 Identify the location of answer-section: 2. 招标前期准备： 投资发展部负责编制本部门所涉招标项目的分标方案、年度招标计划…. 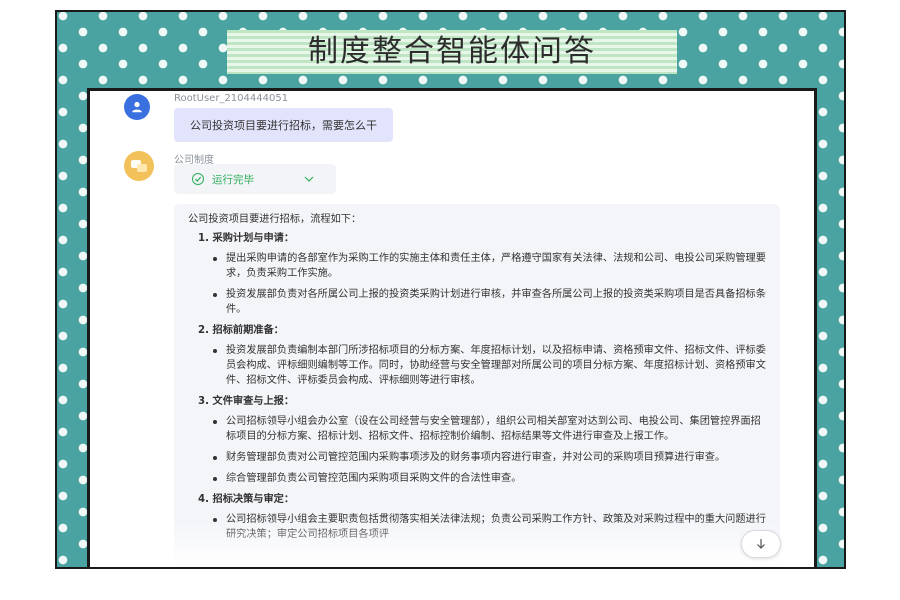
(482, 355).